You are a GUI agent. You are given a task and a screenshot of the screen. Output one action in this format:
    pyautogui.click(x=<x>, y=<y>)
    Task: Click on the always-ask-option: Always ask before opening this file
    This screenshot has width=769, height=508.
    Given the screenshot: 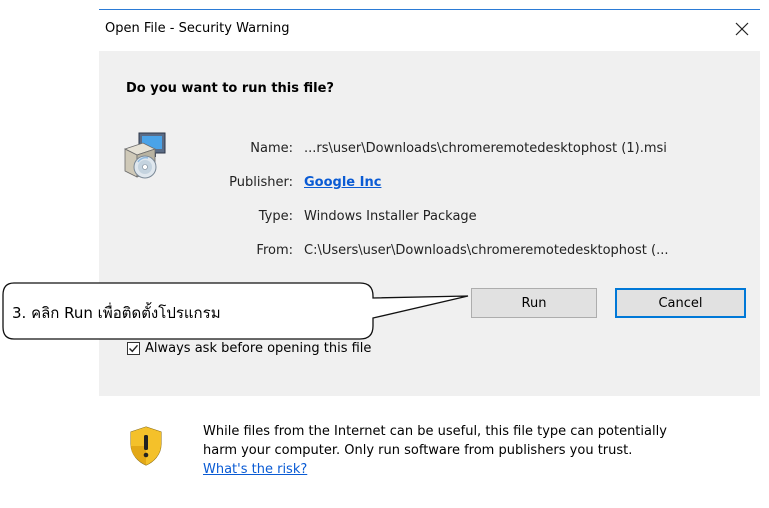 What is the action you would take?
    pyautogui.click(x=249, y=348)
    